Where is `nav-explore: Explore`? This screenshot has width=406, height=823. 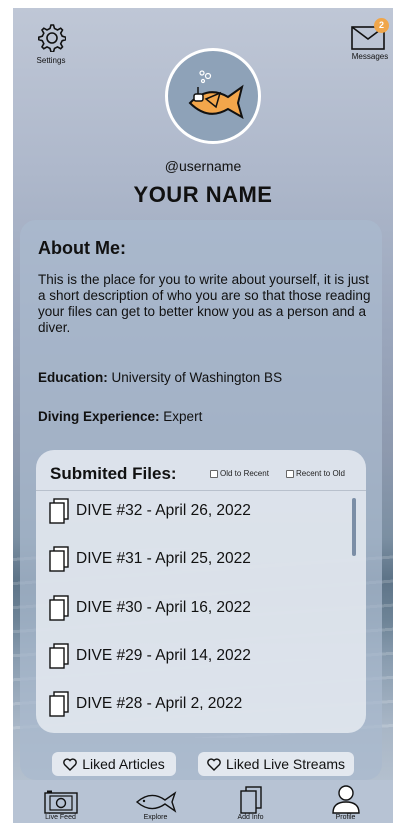 nav-explore: Explore is located at coordinates (156, 803).